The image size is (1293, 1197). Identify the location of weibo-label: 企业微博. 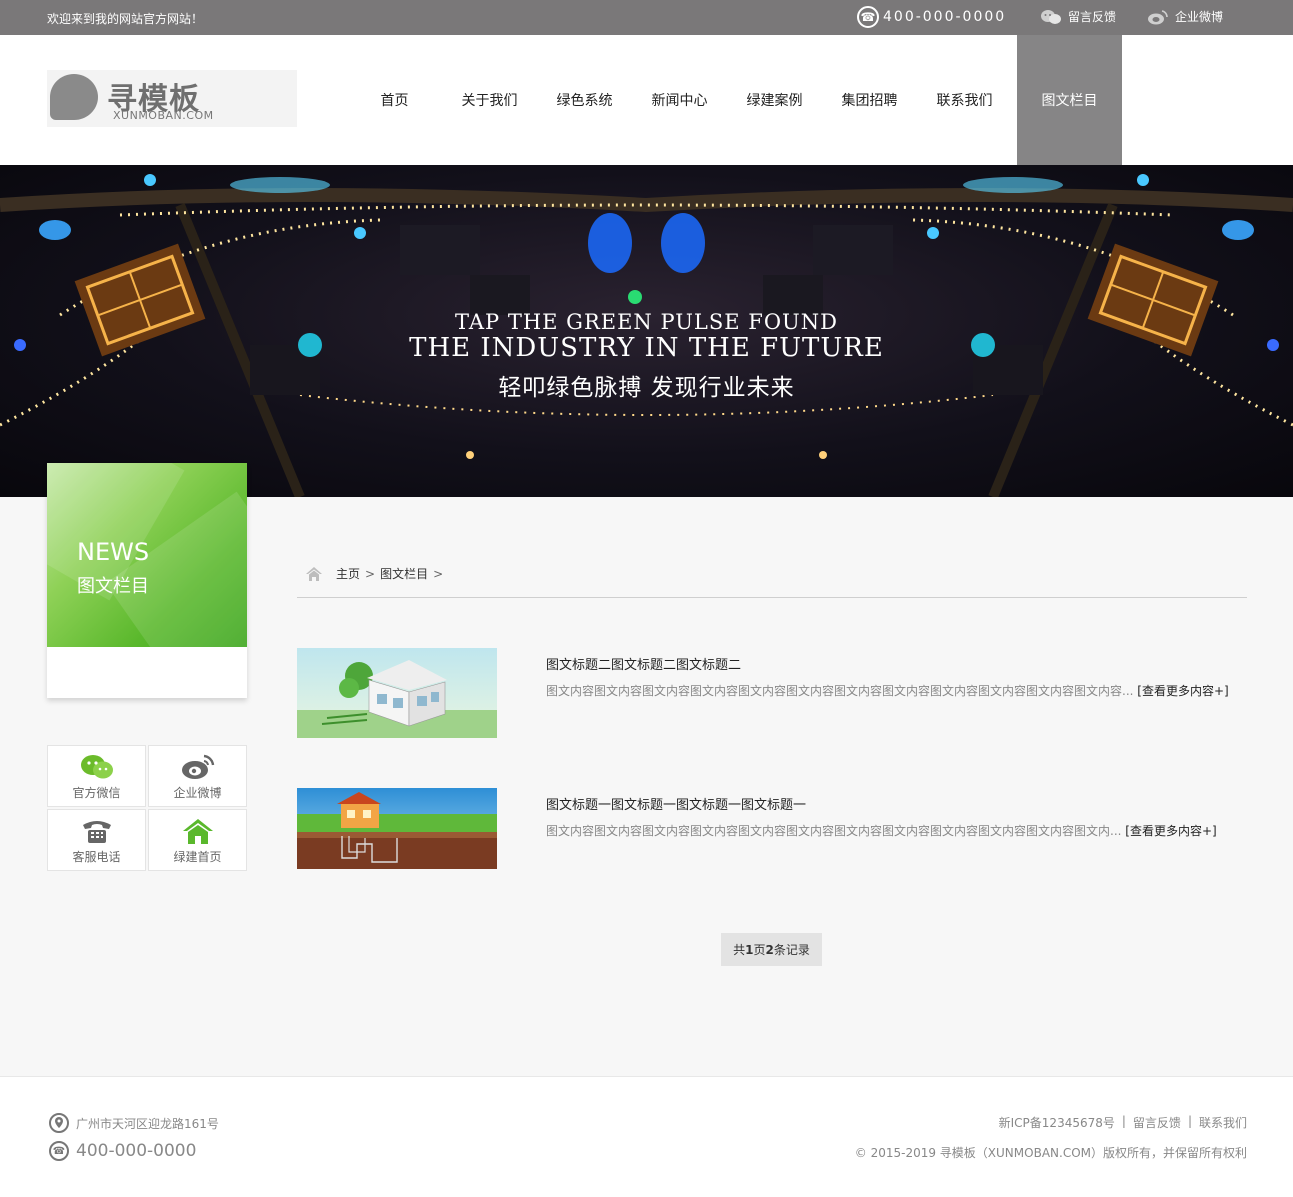
(1199, 17).